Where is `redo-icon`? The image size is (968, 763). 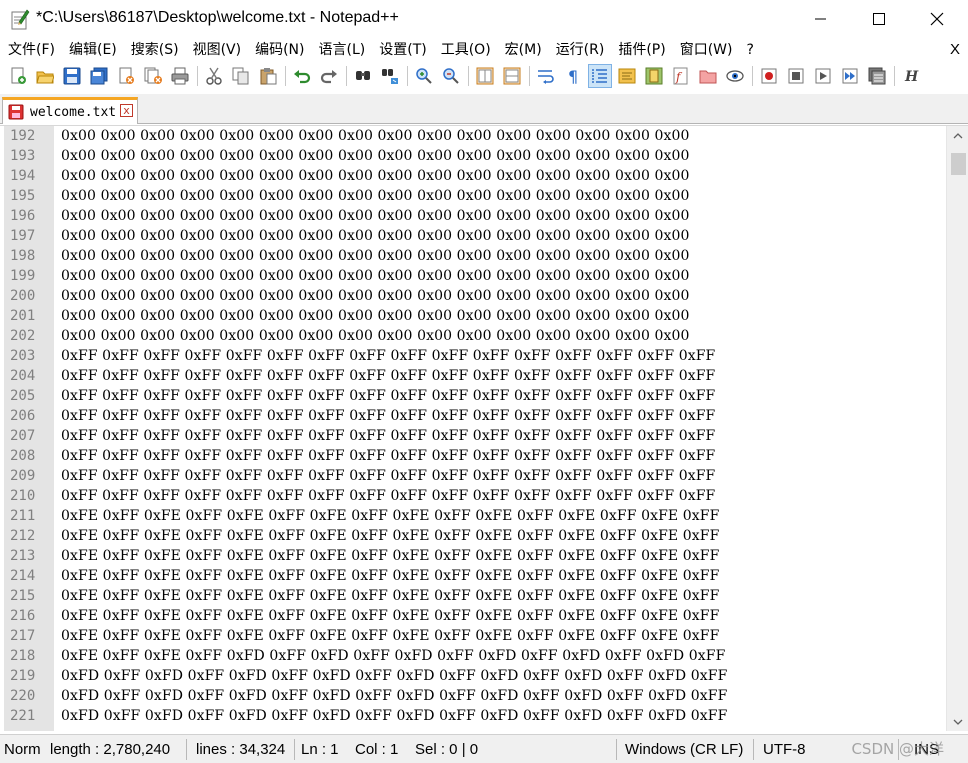
redo-icon is located at coordinates (329, 76).